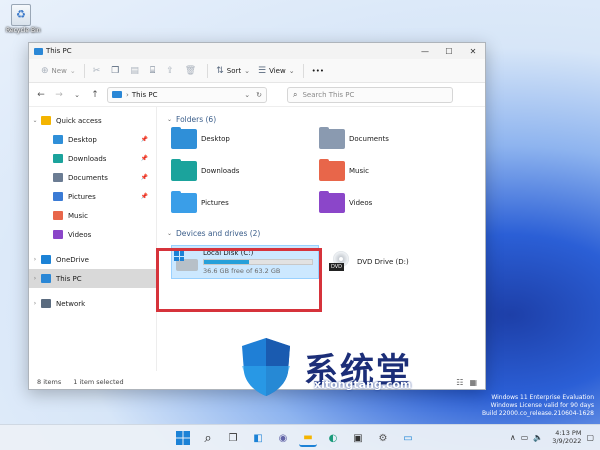 This screenshot has width=600, height=450. What do you see at coordinates (321, 119) in the screenshot?
I see `folders-group-header: ⌄ Folders (6)` at bounding box center [321, 119].